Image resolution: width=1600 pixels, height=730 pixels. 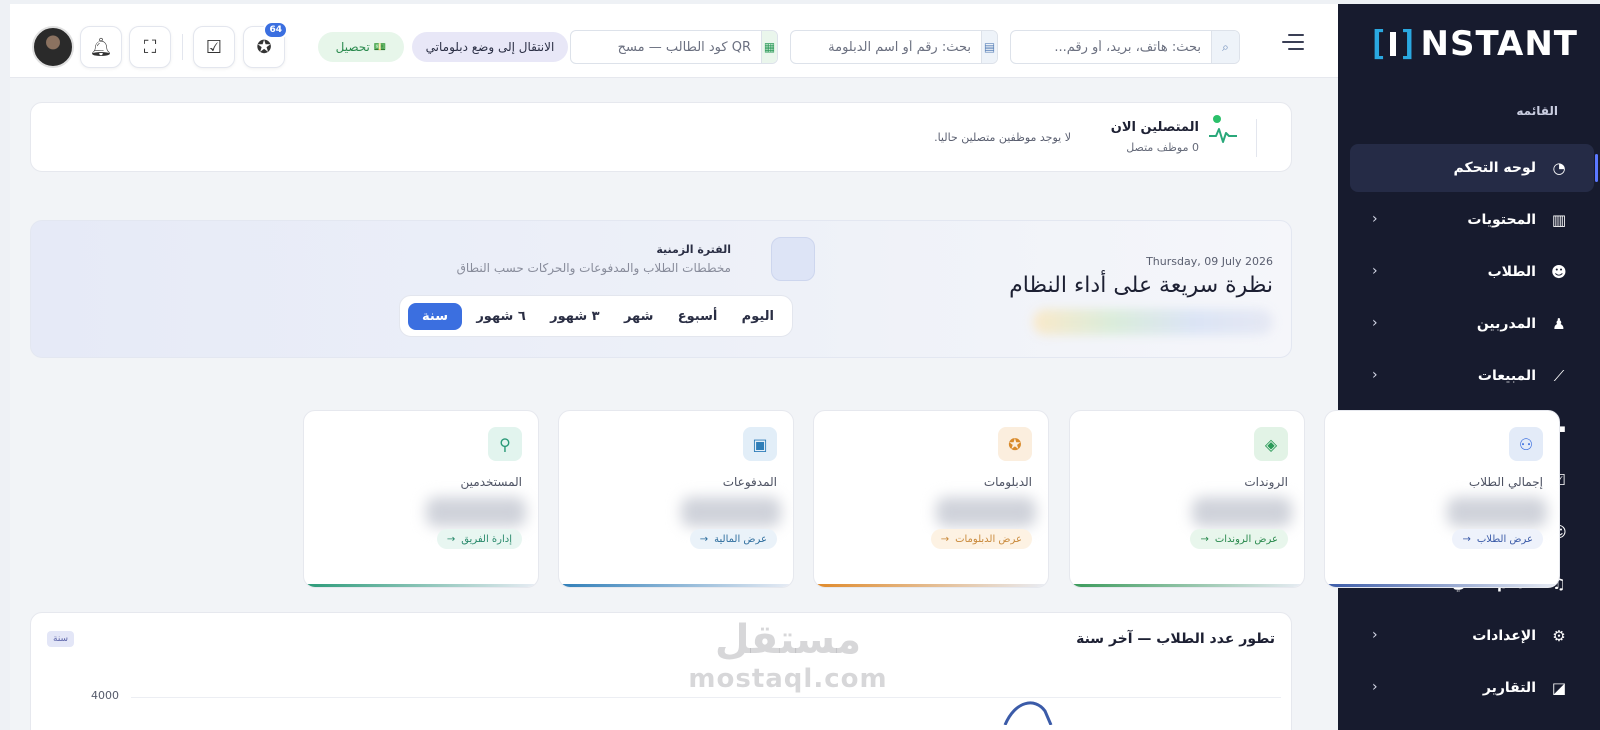 What do you see at coordinates (1469, 636) in the screenshot?
I see `sidebar-item-9: › الإعدادات ⚙` at bounding box center [1469, 636].